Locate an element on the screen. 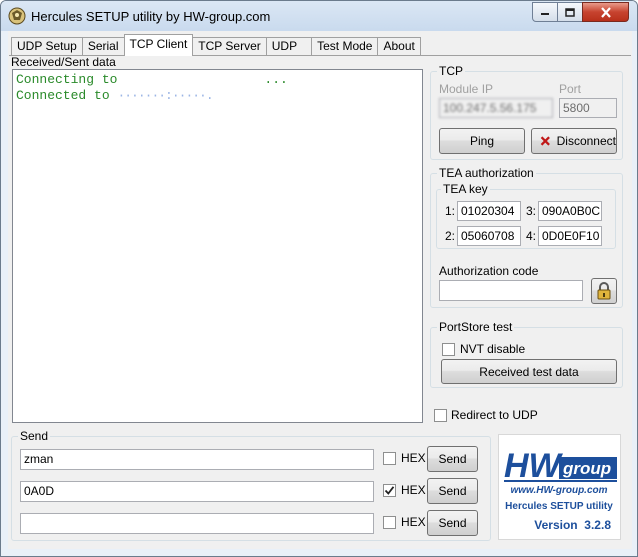 This screenshot has height=557, width=638. port-field: 5800 is located at coordinates (588, 108).